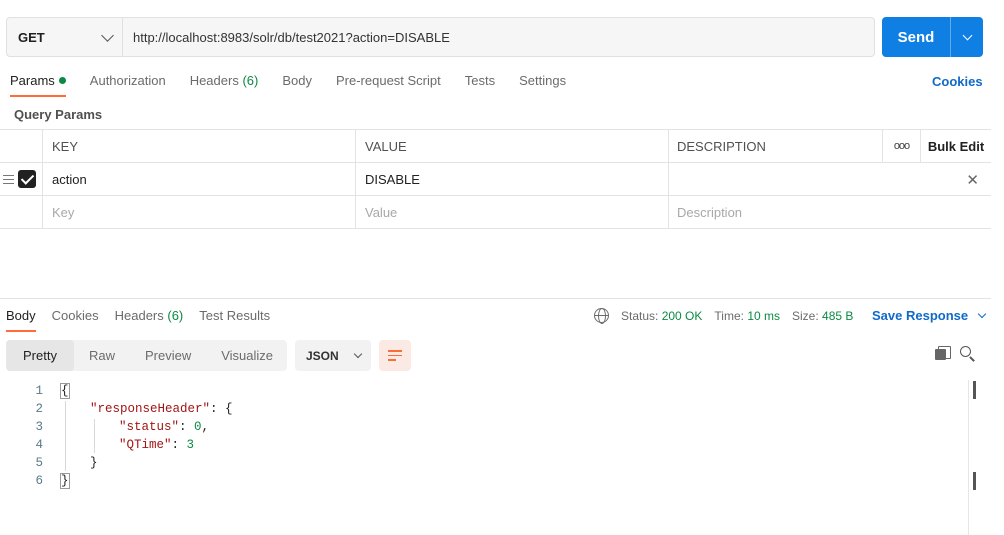  Describe the element at coordinates (116, 391) in the screenshot. I see `code-line: 1 {` at that location.